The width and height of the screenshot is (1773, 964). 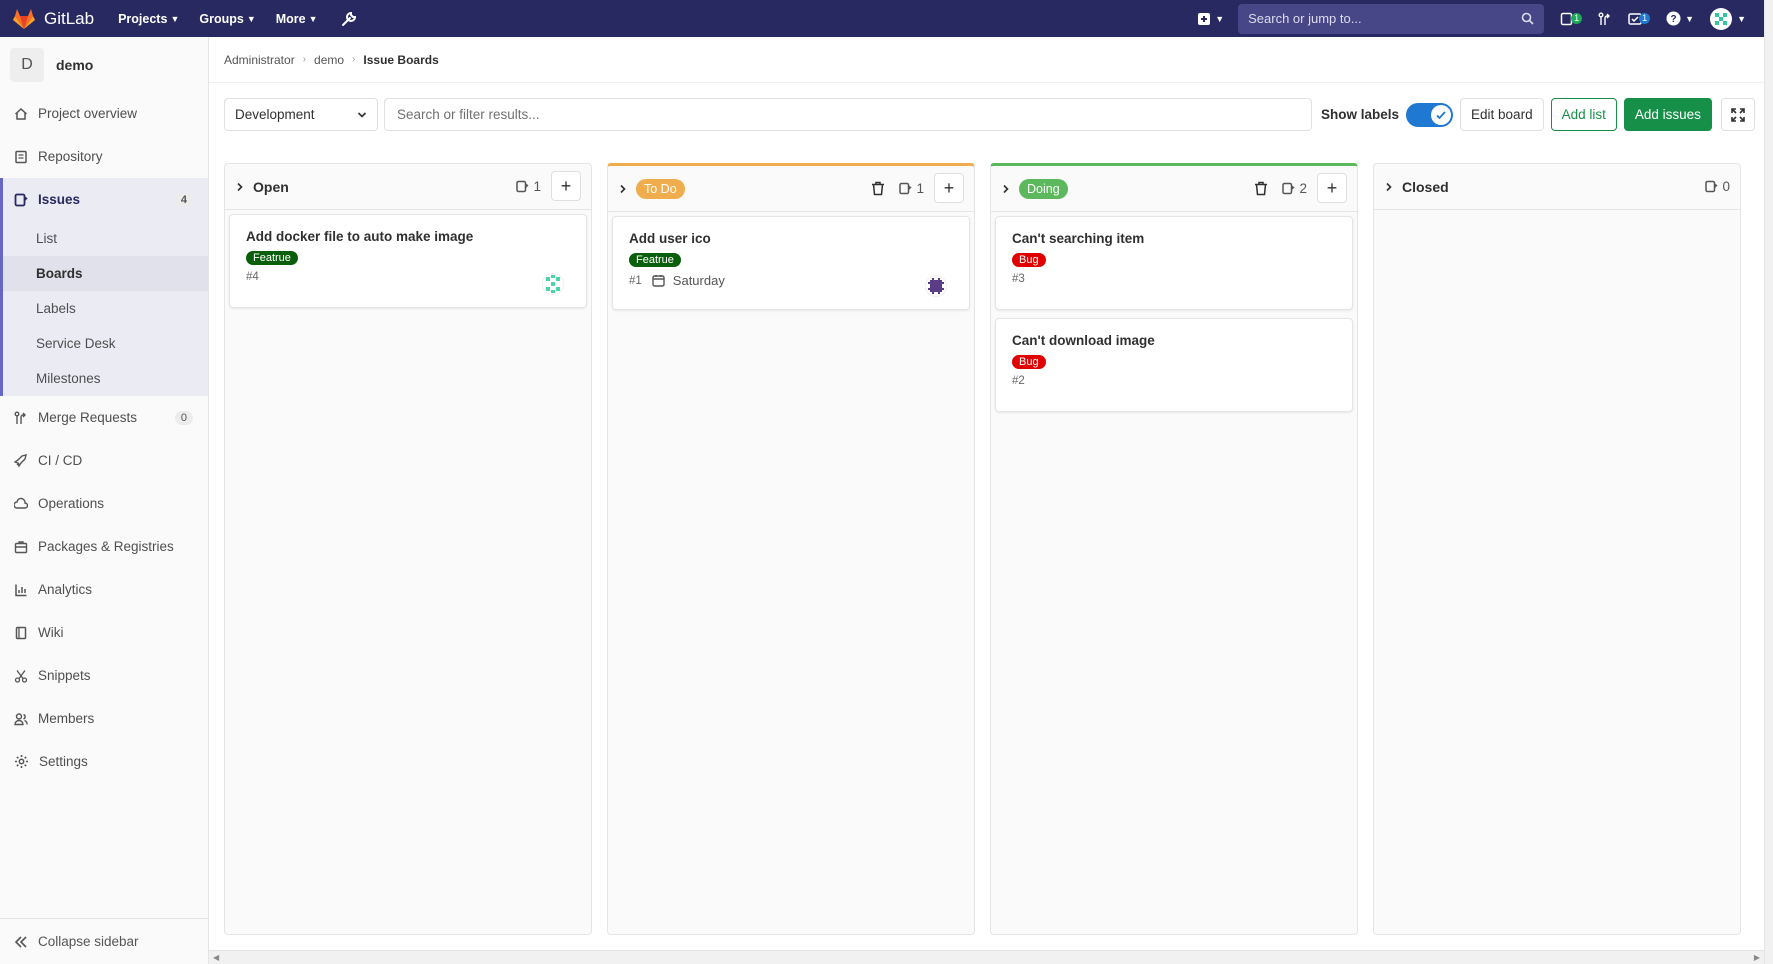 I want to click on sidebar-item-label: Project overview, so click(x=88, y=113).